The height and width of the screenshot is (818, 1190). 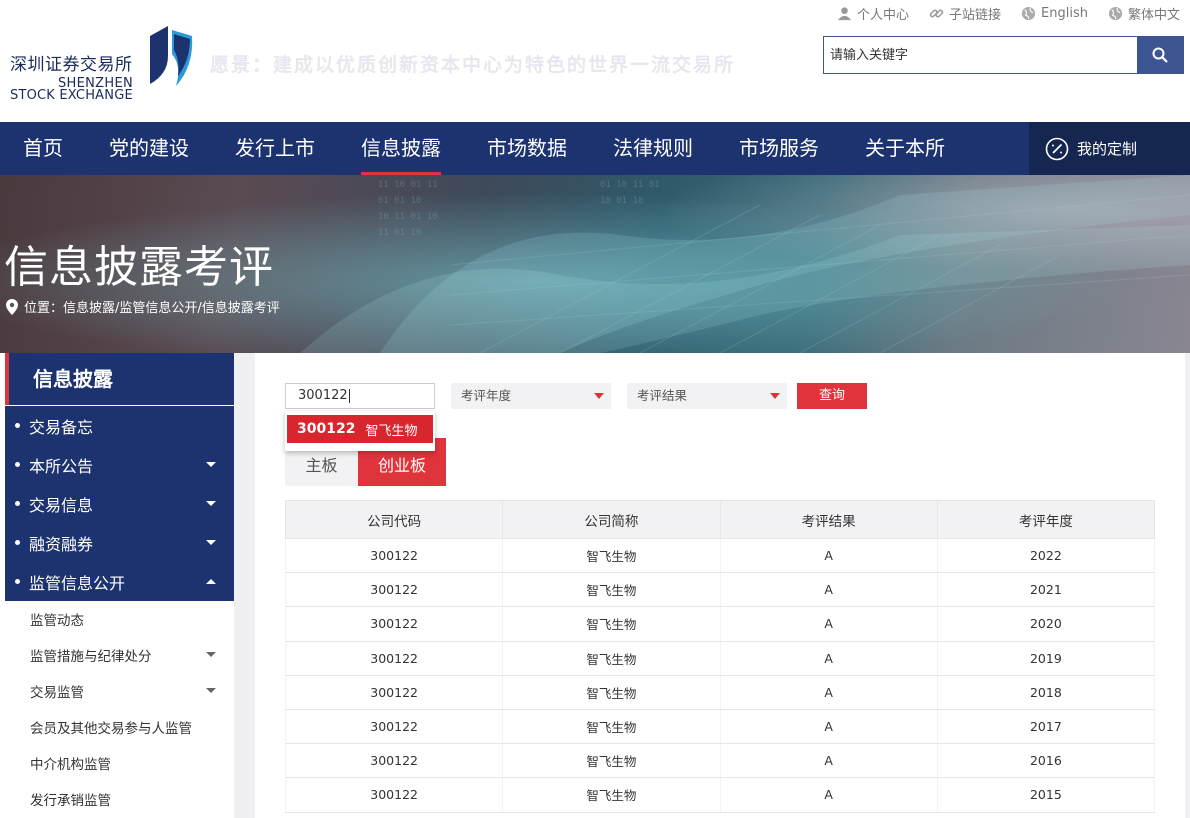 I want to click on nav-home: 首页, so click(x=43, y=148).